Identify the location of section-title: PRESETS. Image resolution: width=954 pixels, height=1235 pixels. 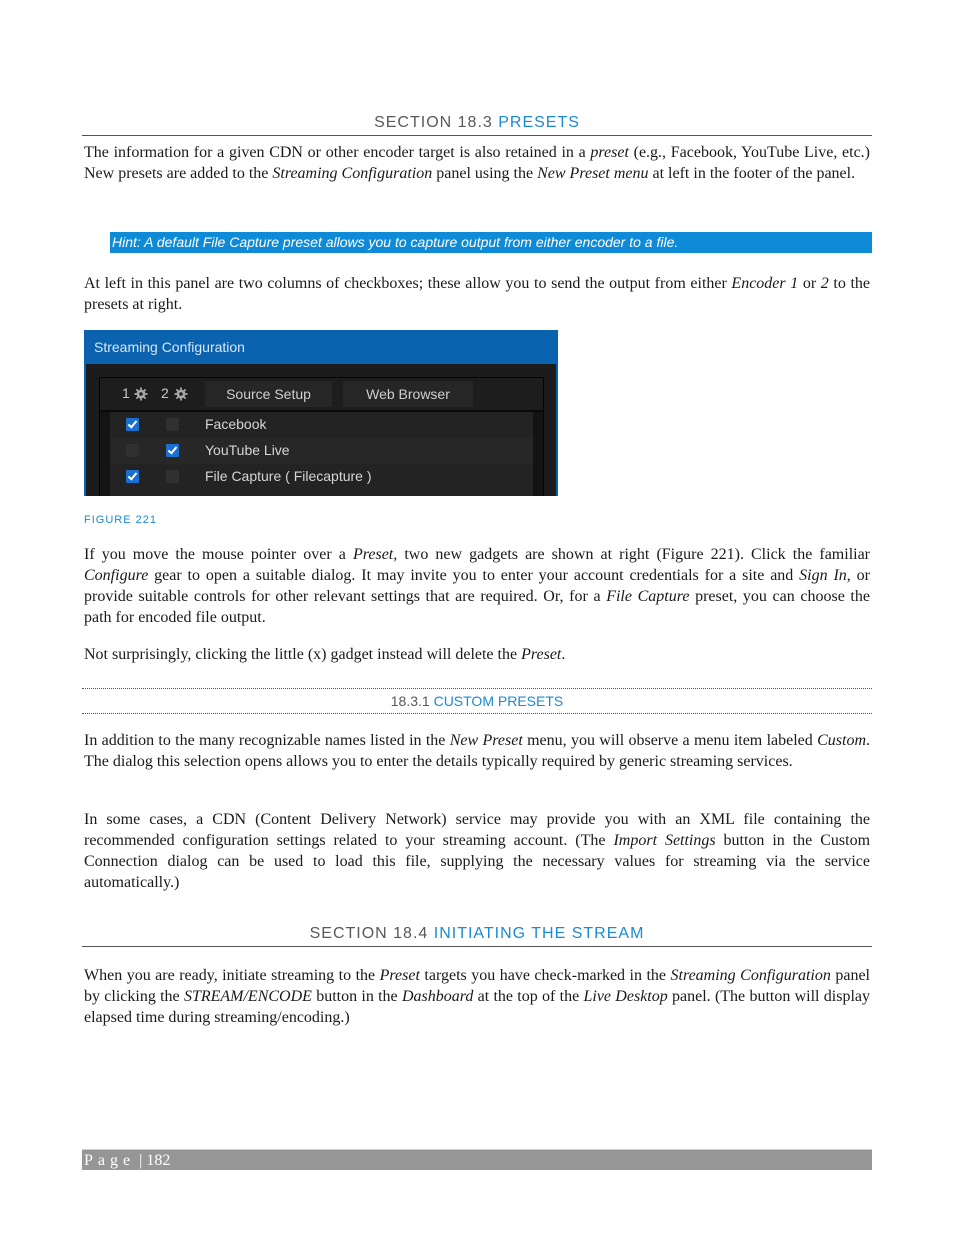
(539, 122).